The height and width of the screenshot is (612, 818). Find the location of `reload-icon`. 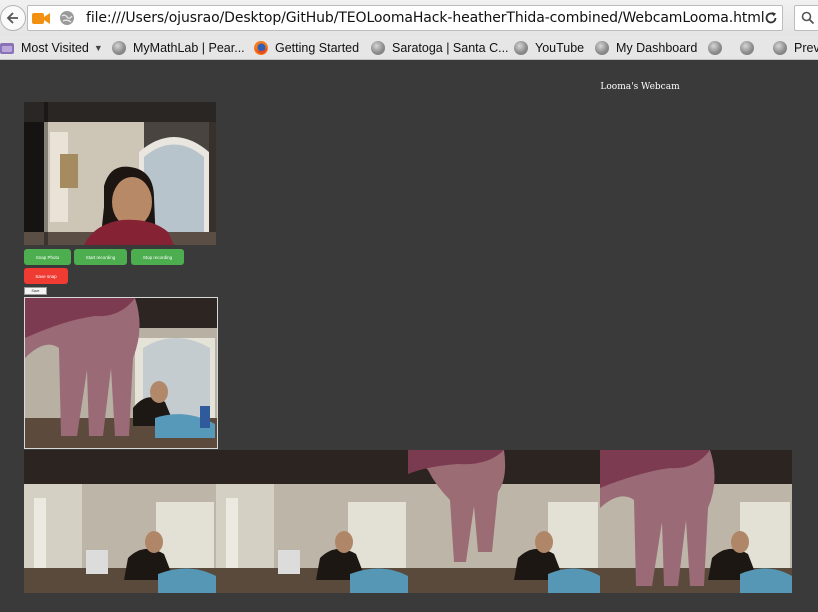

reload-icon is located at coordinates (771, 18).